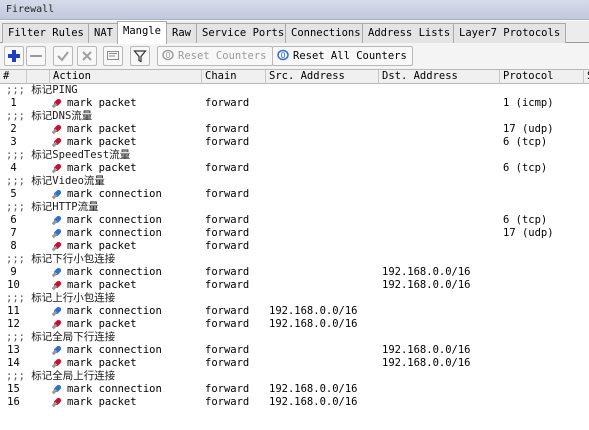 This screenshot has width=589, height=430. I want to click on tab-connections: Connections, so click(326, 33).